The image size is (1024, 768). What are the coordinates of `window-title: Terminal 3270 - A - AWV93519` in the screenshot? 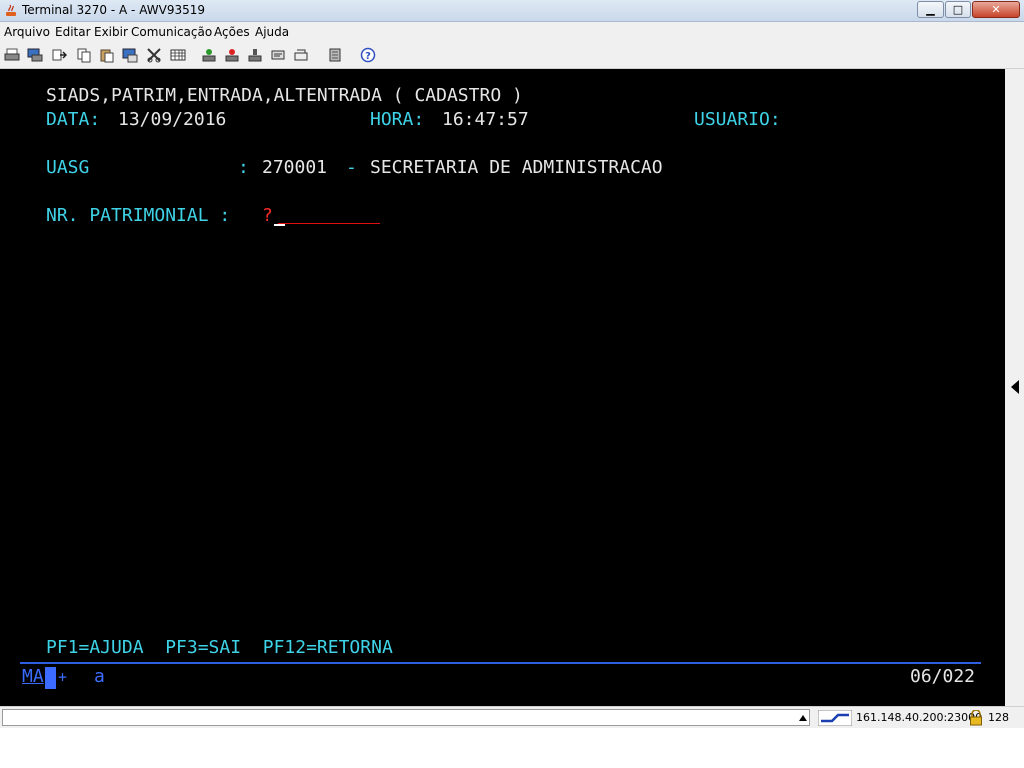 It's located at (113, 10).